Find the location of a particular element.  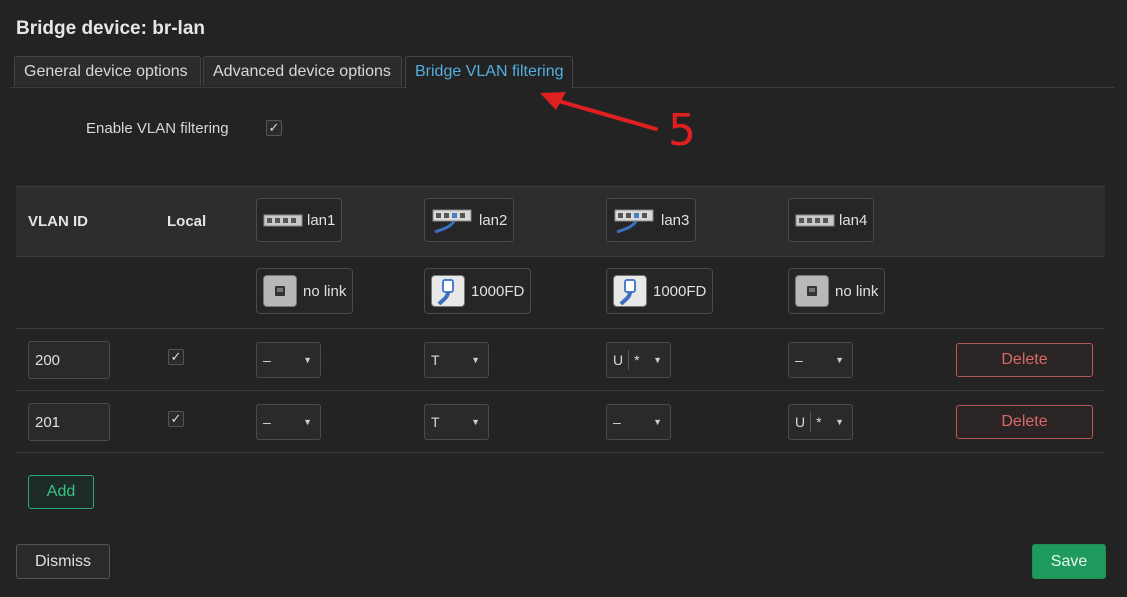

vlan-membership-select-lan4: – ▼ is located at coordinates (820, 360).